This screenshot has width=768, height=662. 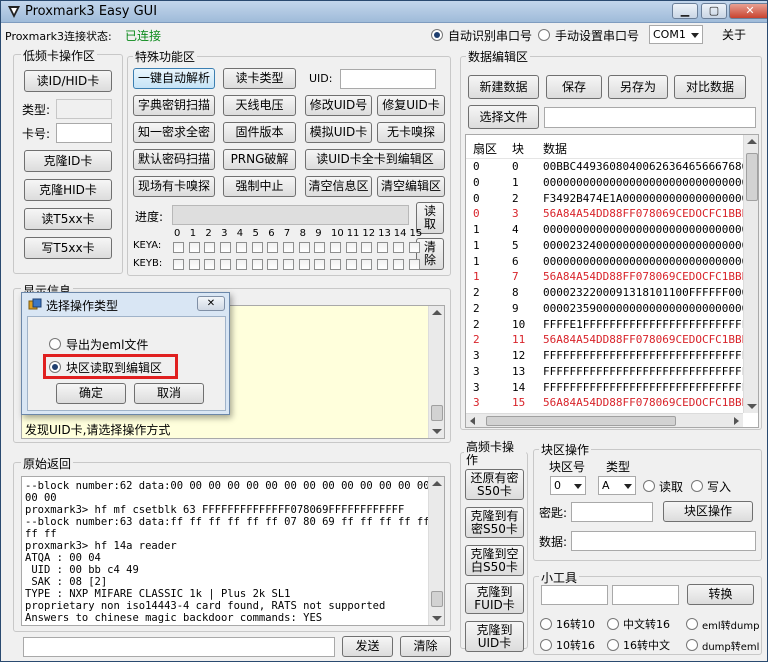 I want to click on table-vscroll, so click(x=750, y=274).